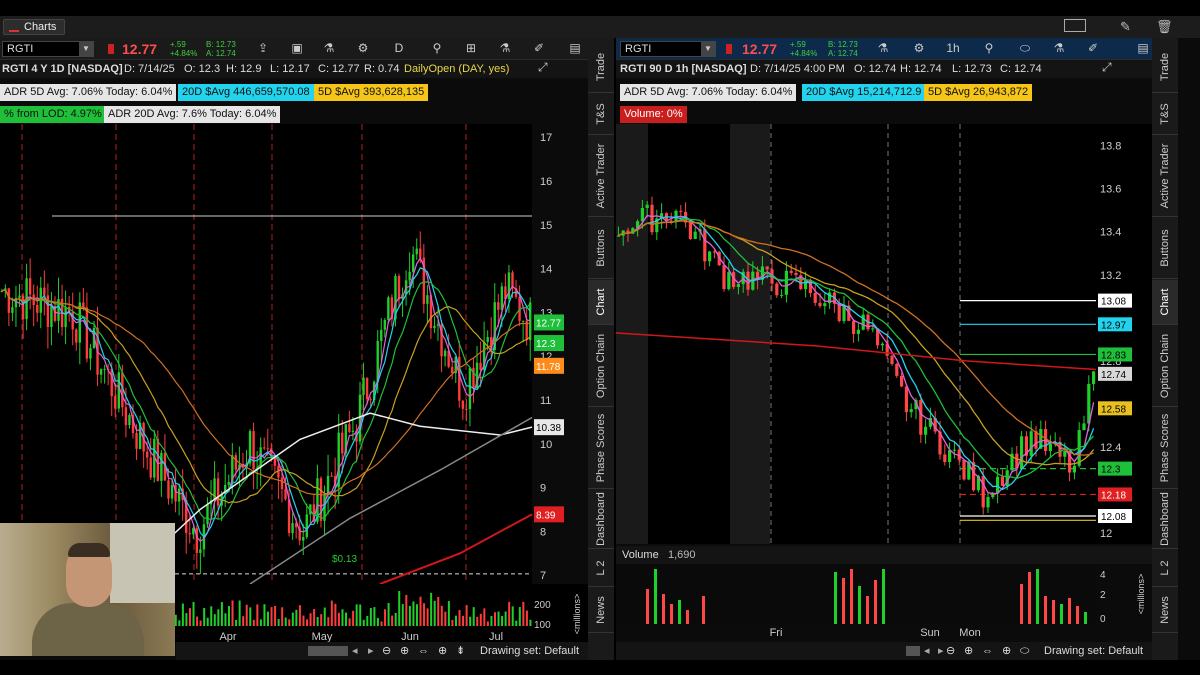  What do you see at coordinates (410, 636) in the screenshot?
I see `x-axis-label: Jun` at bounding box center [410, 636].